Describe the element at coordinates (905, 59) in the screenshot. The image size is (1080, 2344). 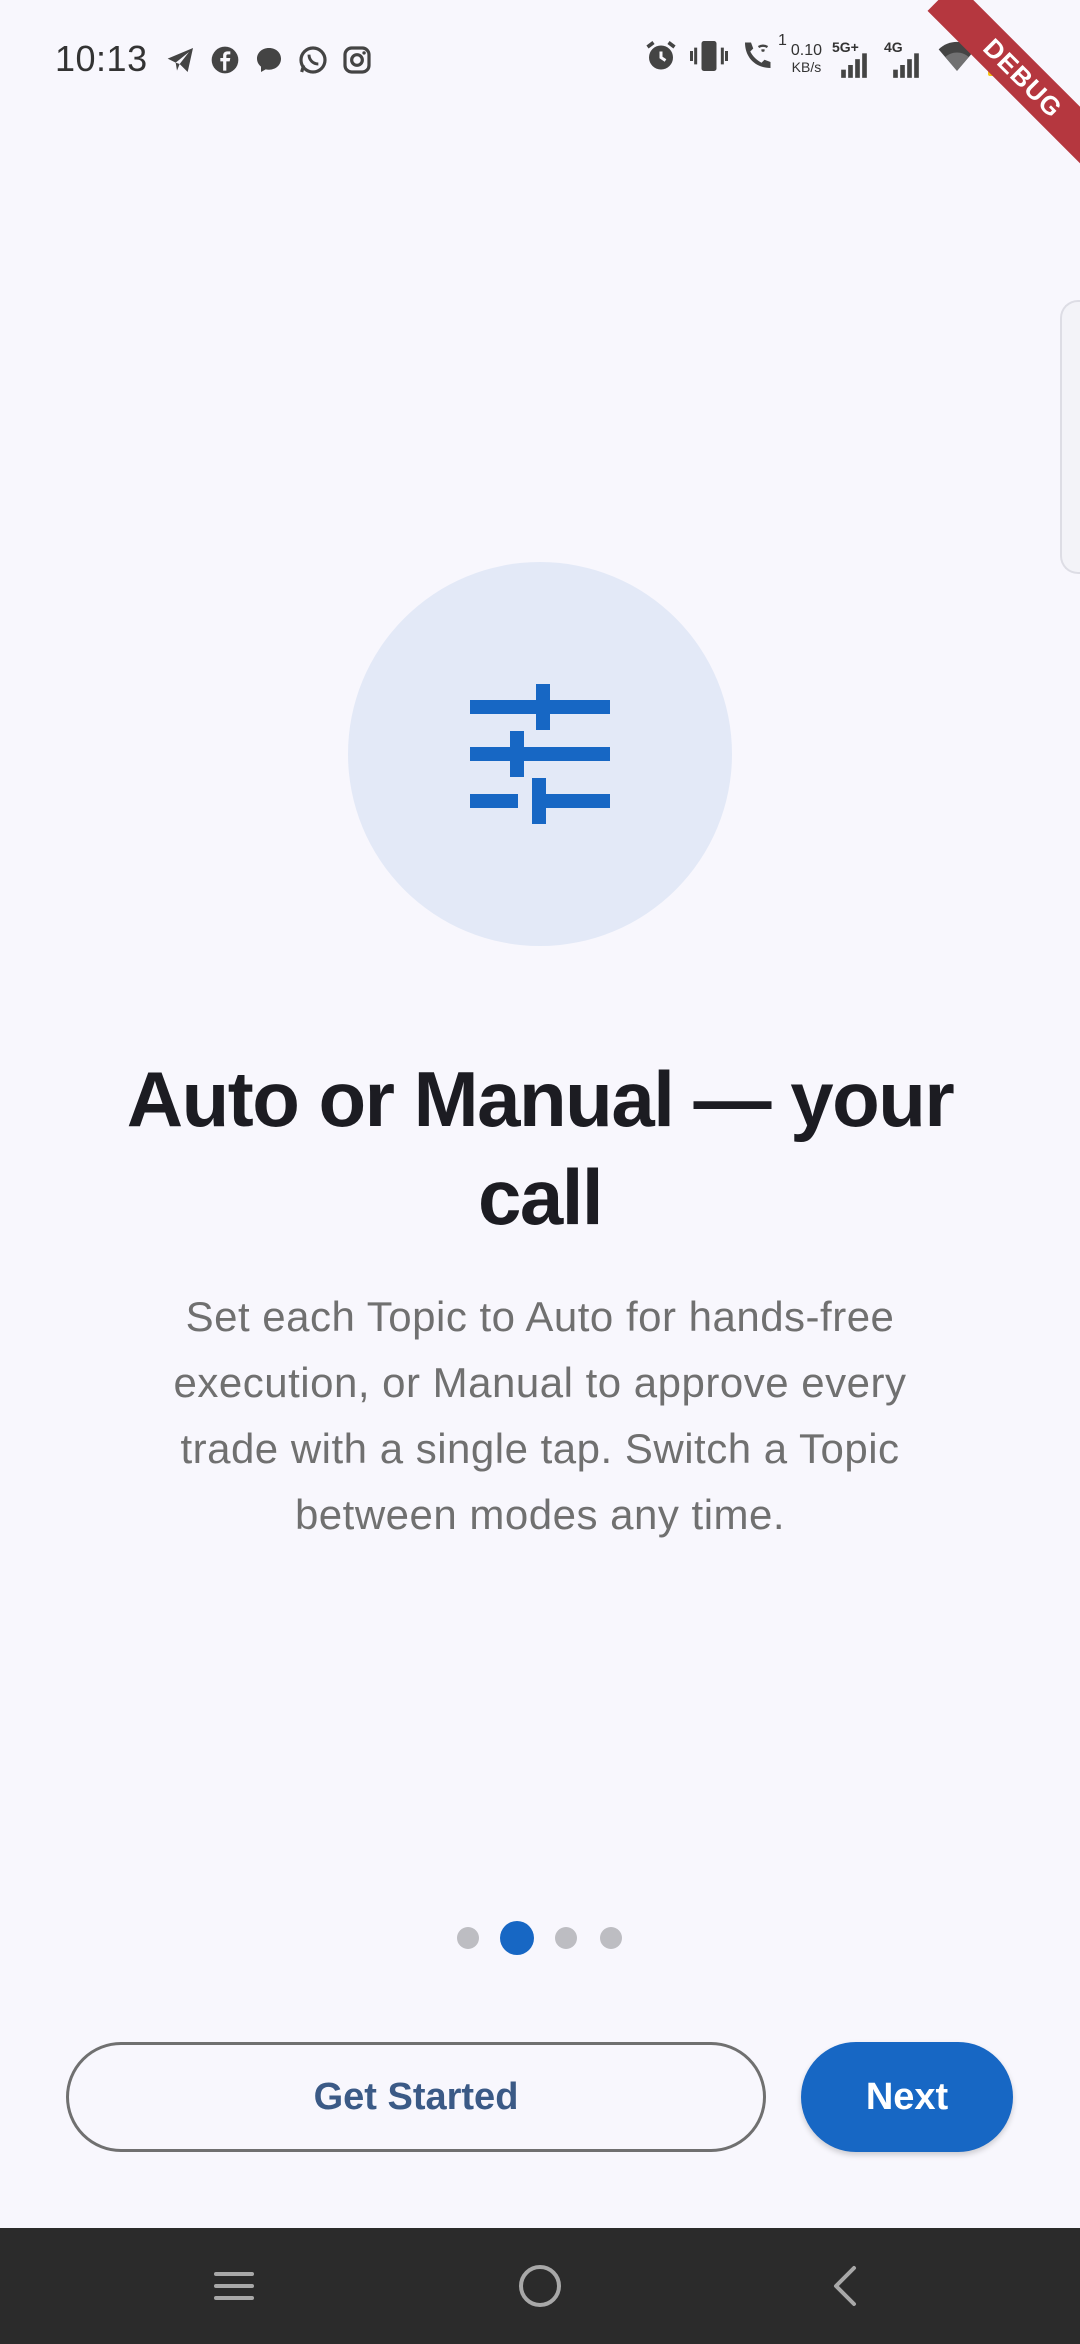
I see `signal-4g-icon: 4G` at that location.